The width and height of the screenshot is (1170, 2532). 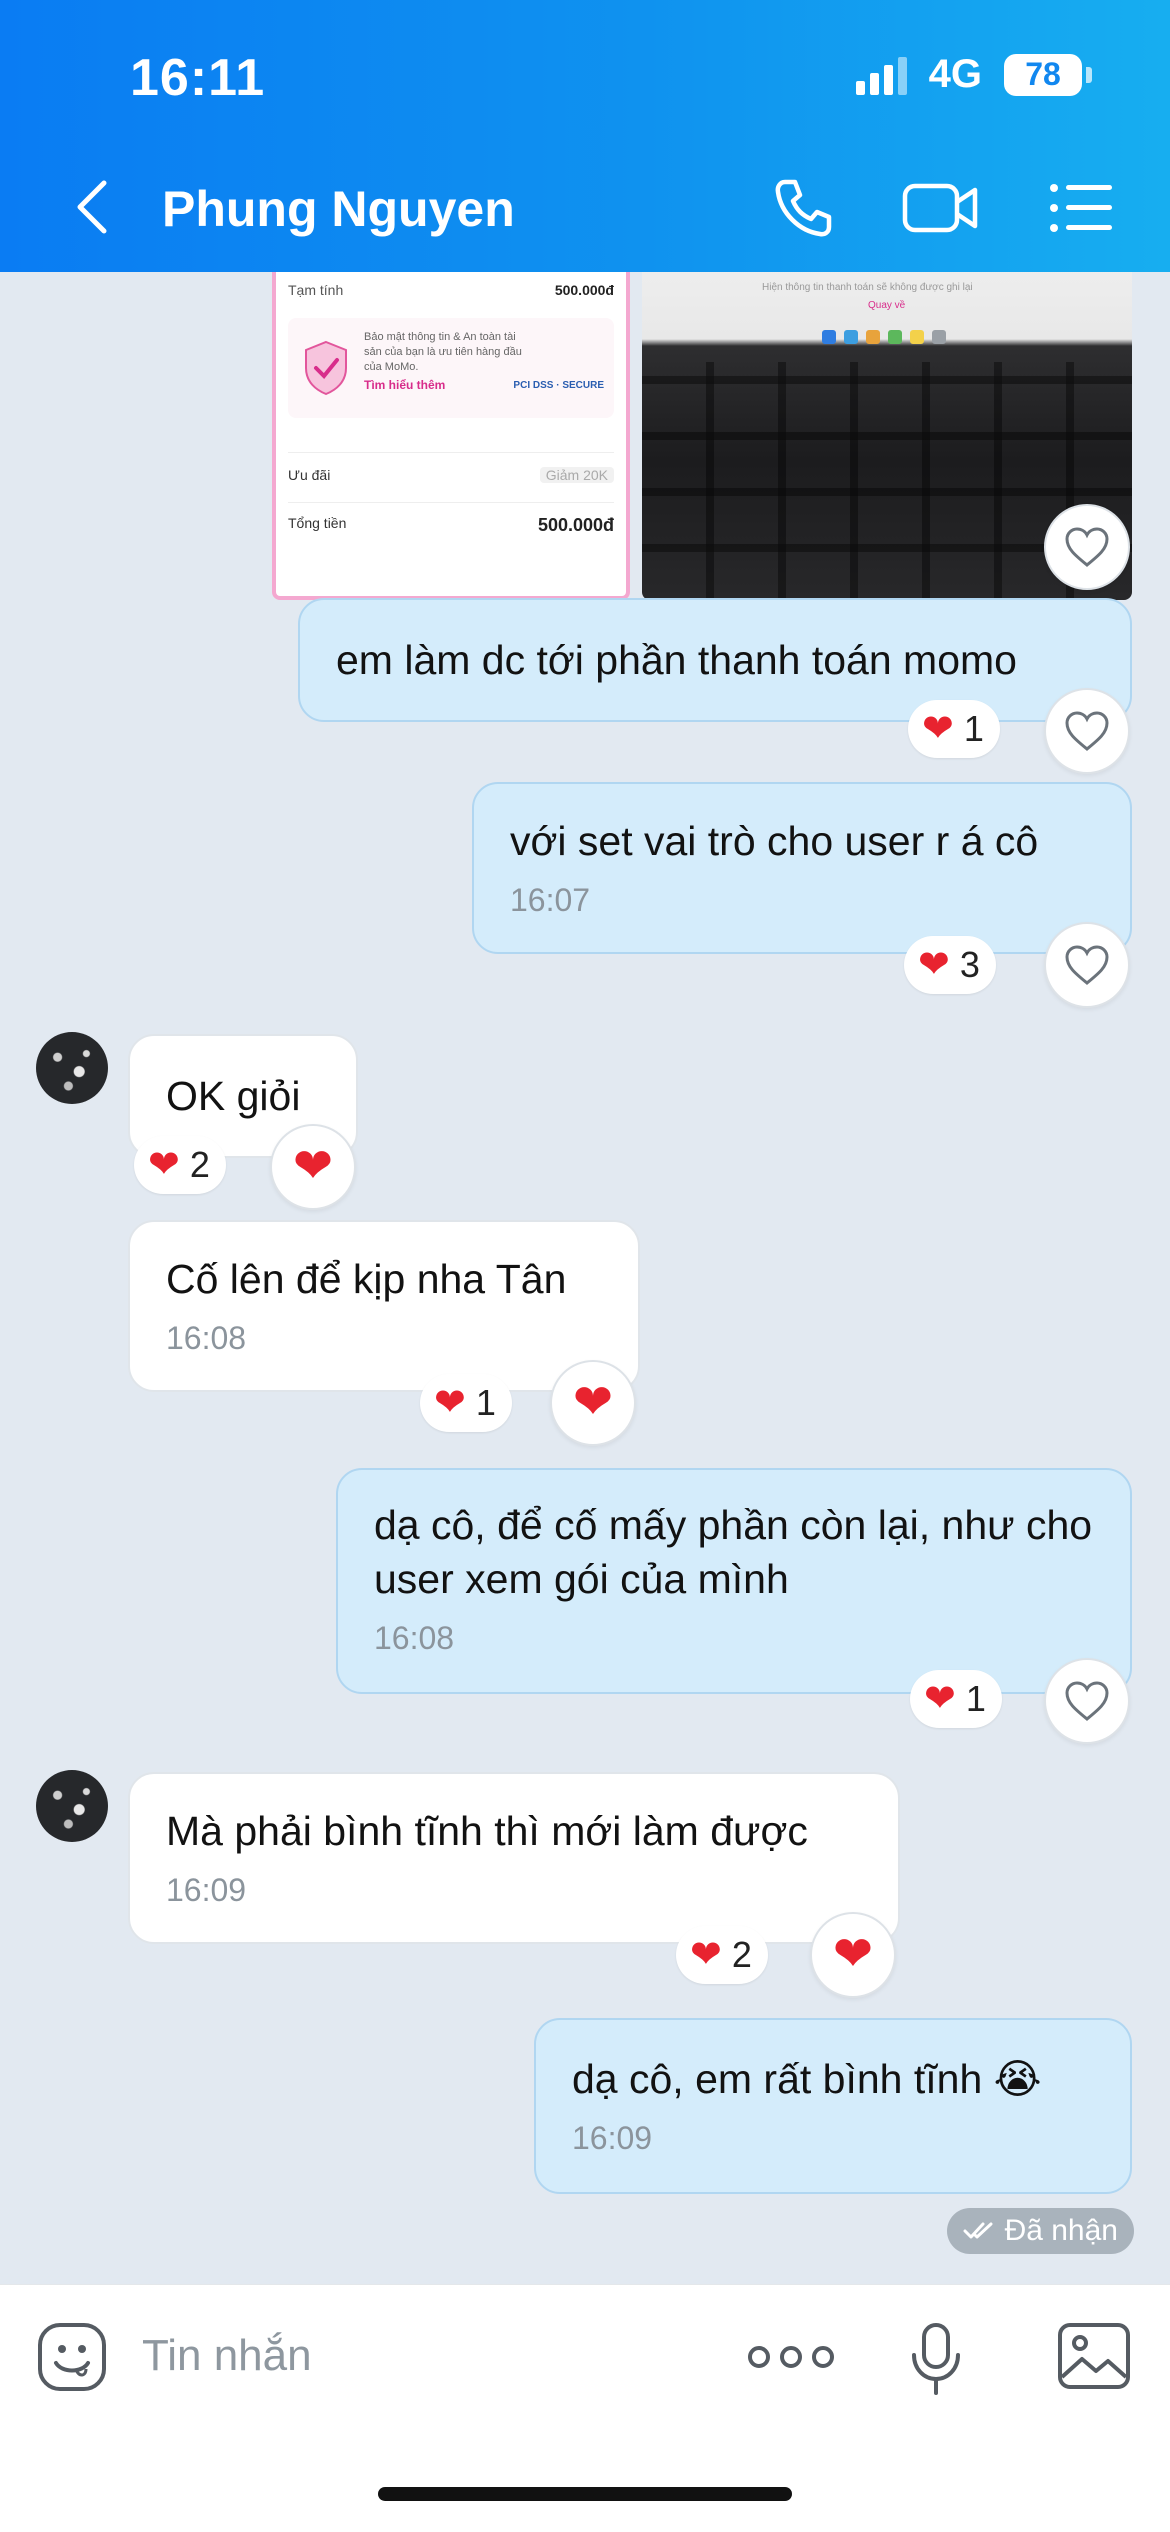 I want to click on reaction-summary: ❤ 3, so click(x=950, y=965).